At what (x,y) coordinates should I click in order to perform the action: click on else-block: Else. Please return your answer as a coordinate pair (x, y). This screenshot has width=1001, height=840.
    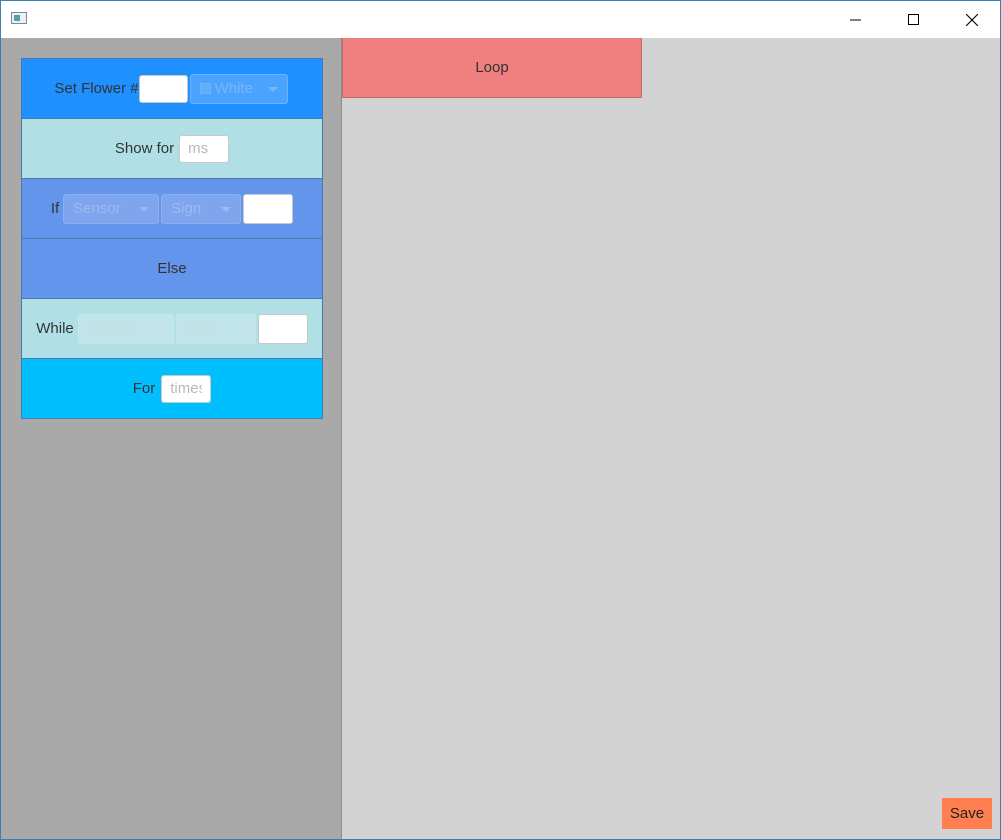
    Looking at the image, I should click on (172, 268).